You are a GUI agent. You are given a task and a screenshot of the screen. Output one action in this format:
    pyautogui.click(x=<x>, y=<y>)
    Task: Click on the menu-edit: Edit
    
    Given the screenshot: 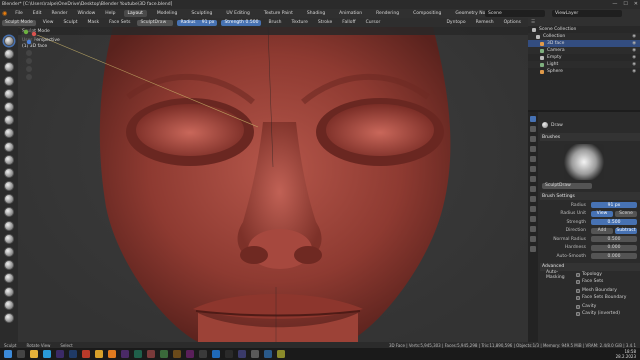 What is the action you would take?
    pyautogui.click(x=37, y=13)
    